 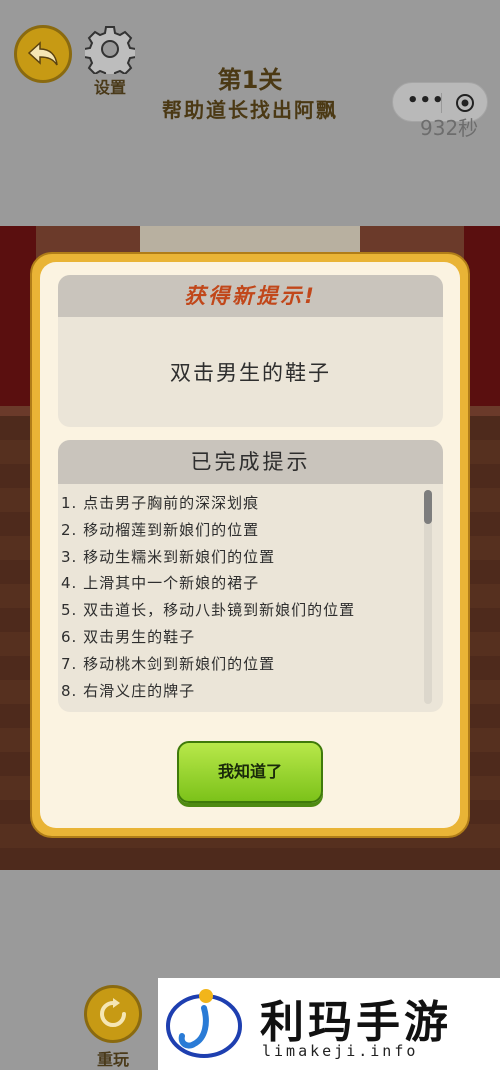 I want to click on capsule-divider, so click(x=441, y=103).